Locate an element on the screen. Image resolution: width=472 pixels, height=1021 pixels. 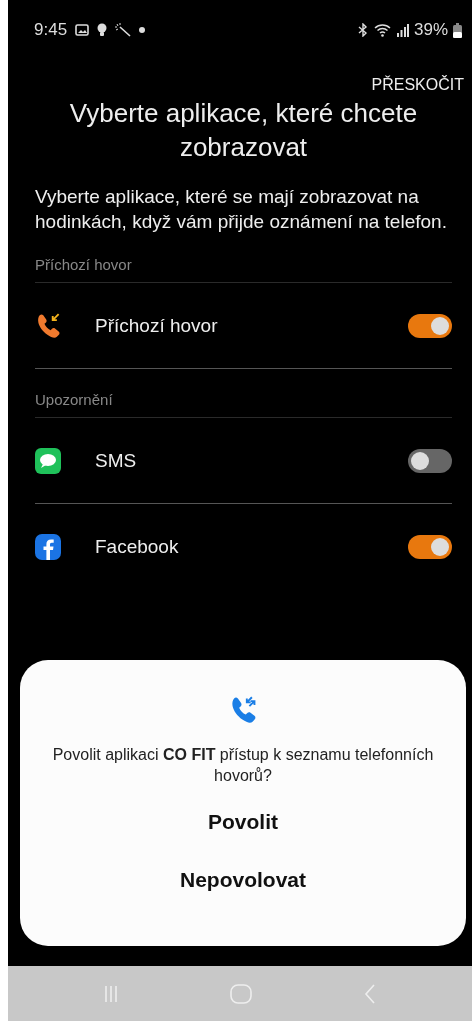
f-logo-icon is located at coordinates (48, 546).